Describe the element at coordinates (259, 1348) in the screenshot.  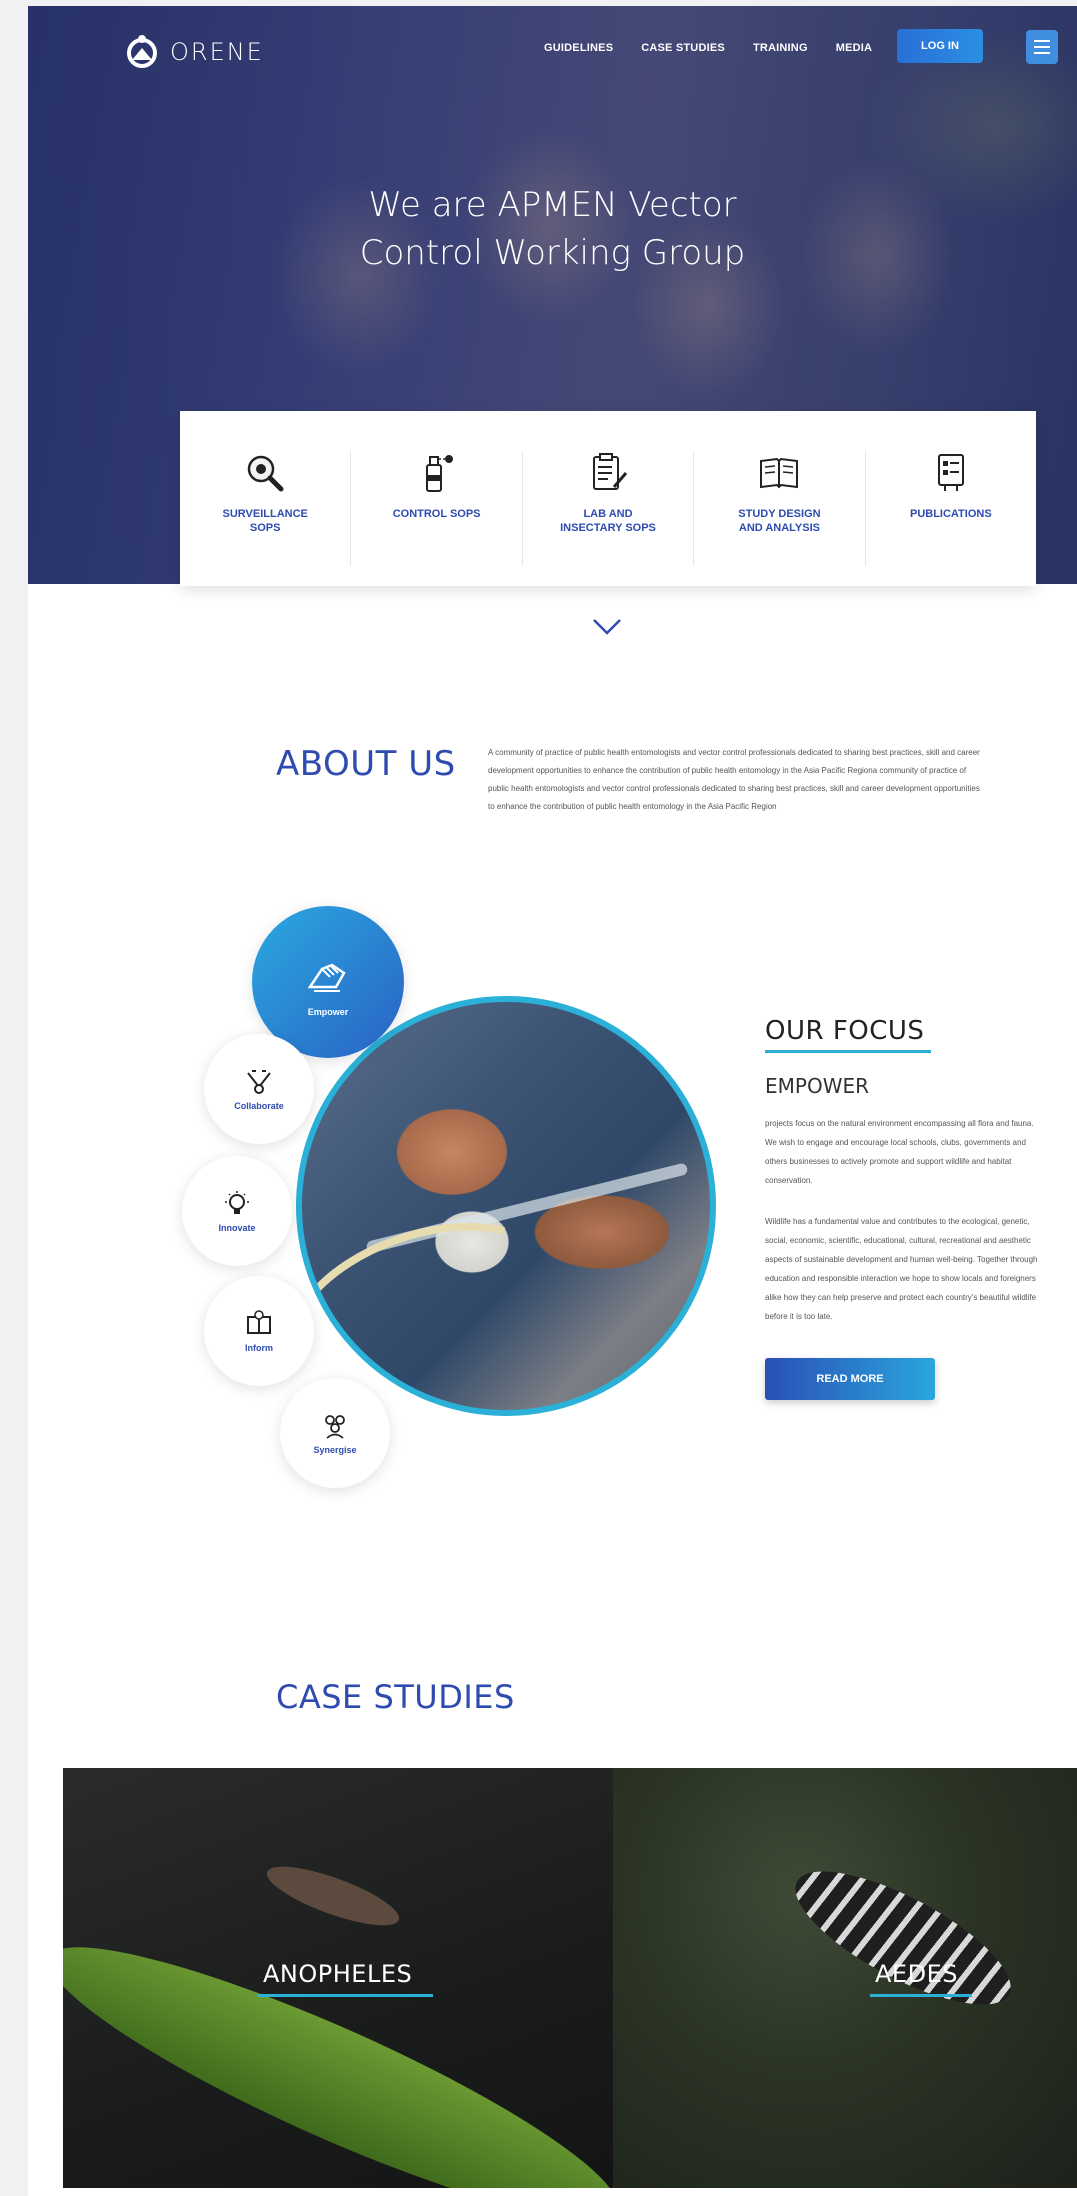
I see `focus-item-label: Inform` at that location.